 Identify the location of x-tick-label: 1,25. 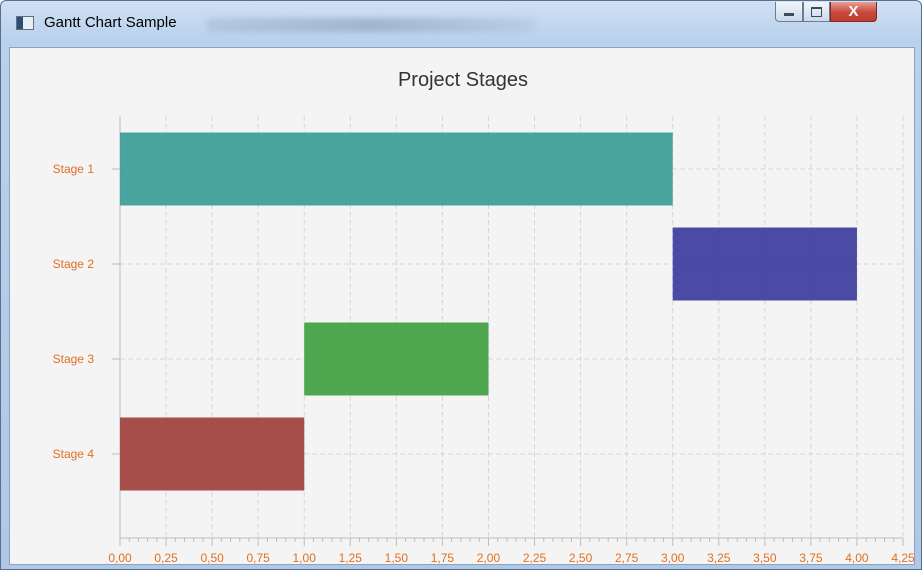
(351, 558).